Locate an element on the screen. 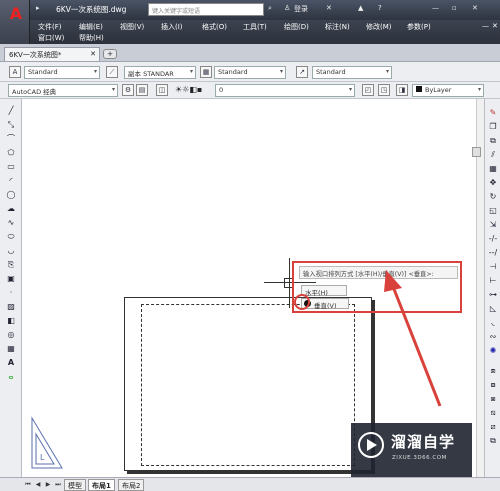 This screenshot has width=500, height=491. make-block-icon: ▣ is located at coordinates (11, 279).